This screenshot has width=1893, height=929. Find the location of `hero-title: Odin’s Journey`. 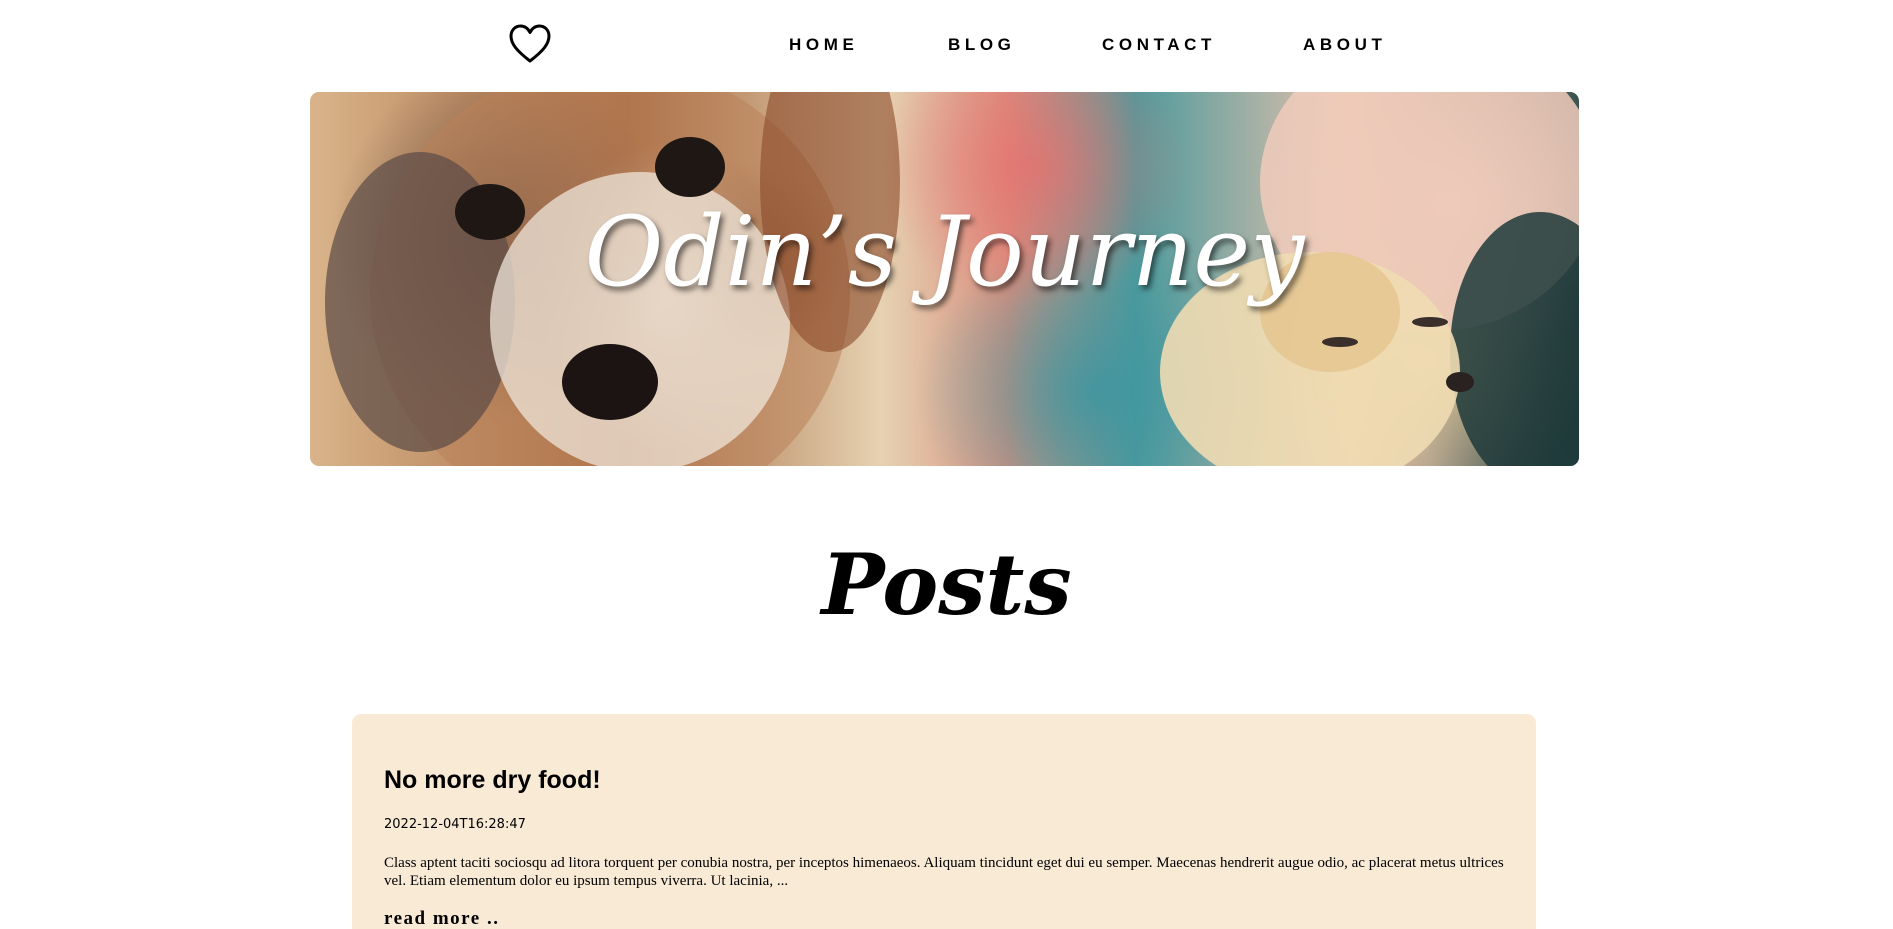

hero-title: Odin’s Journey is located at coordinates (944, 252).